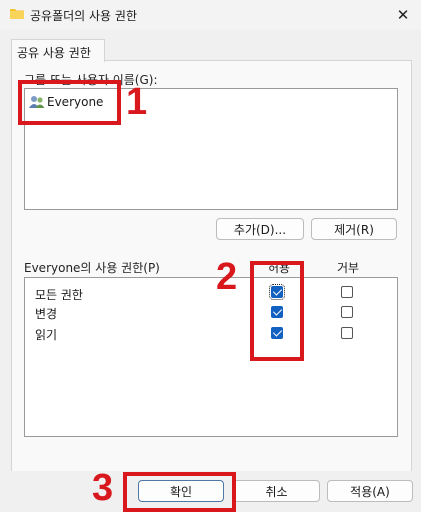 This screenshot has height=512, width=421. What do you see at coordinates (46, 314) in the screenshot?
I see `perm-row-label-change: 변경` at bounding box center [46, 314].